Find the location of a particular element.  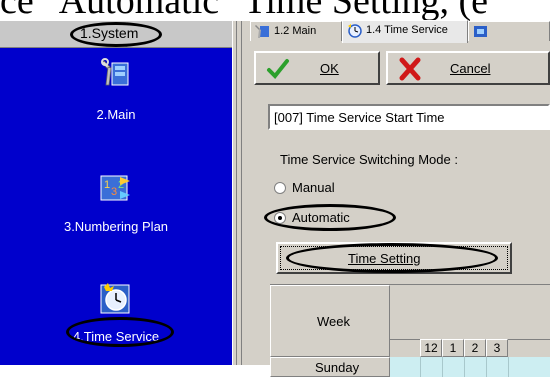

automatic-highlight-oval is located at coordinates (330, 217).